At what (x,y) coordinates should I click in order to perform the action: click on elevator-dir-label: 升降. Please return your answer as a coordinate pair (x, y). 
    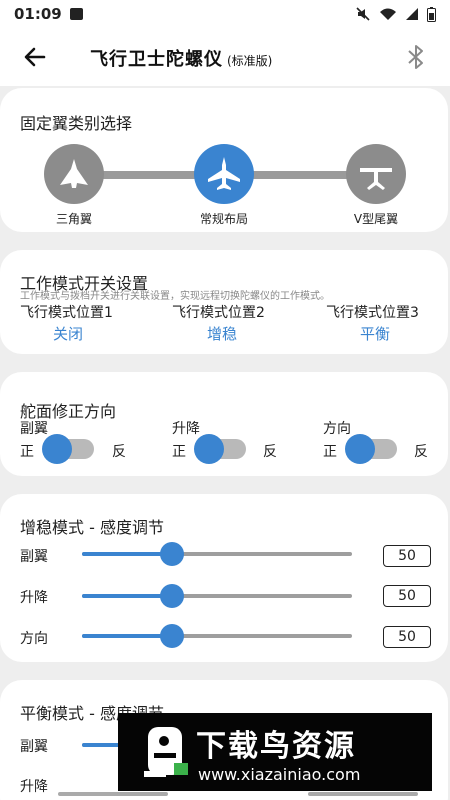
    Looking at the image, I should click on (186, 429).